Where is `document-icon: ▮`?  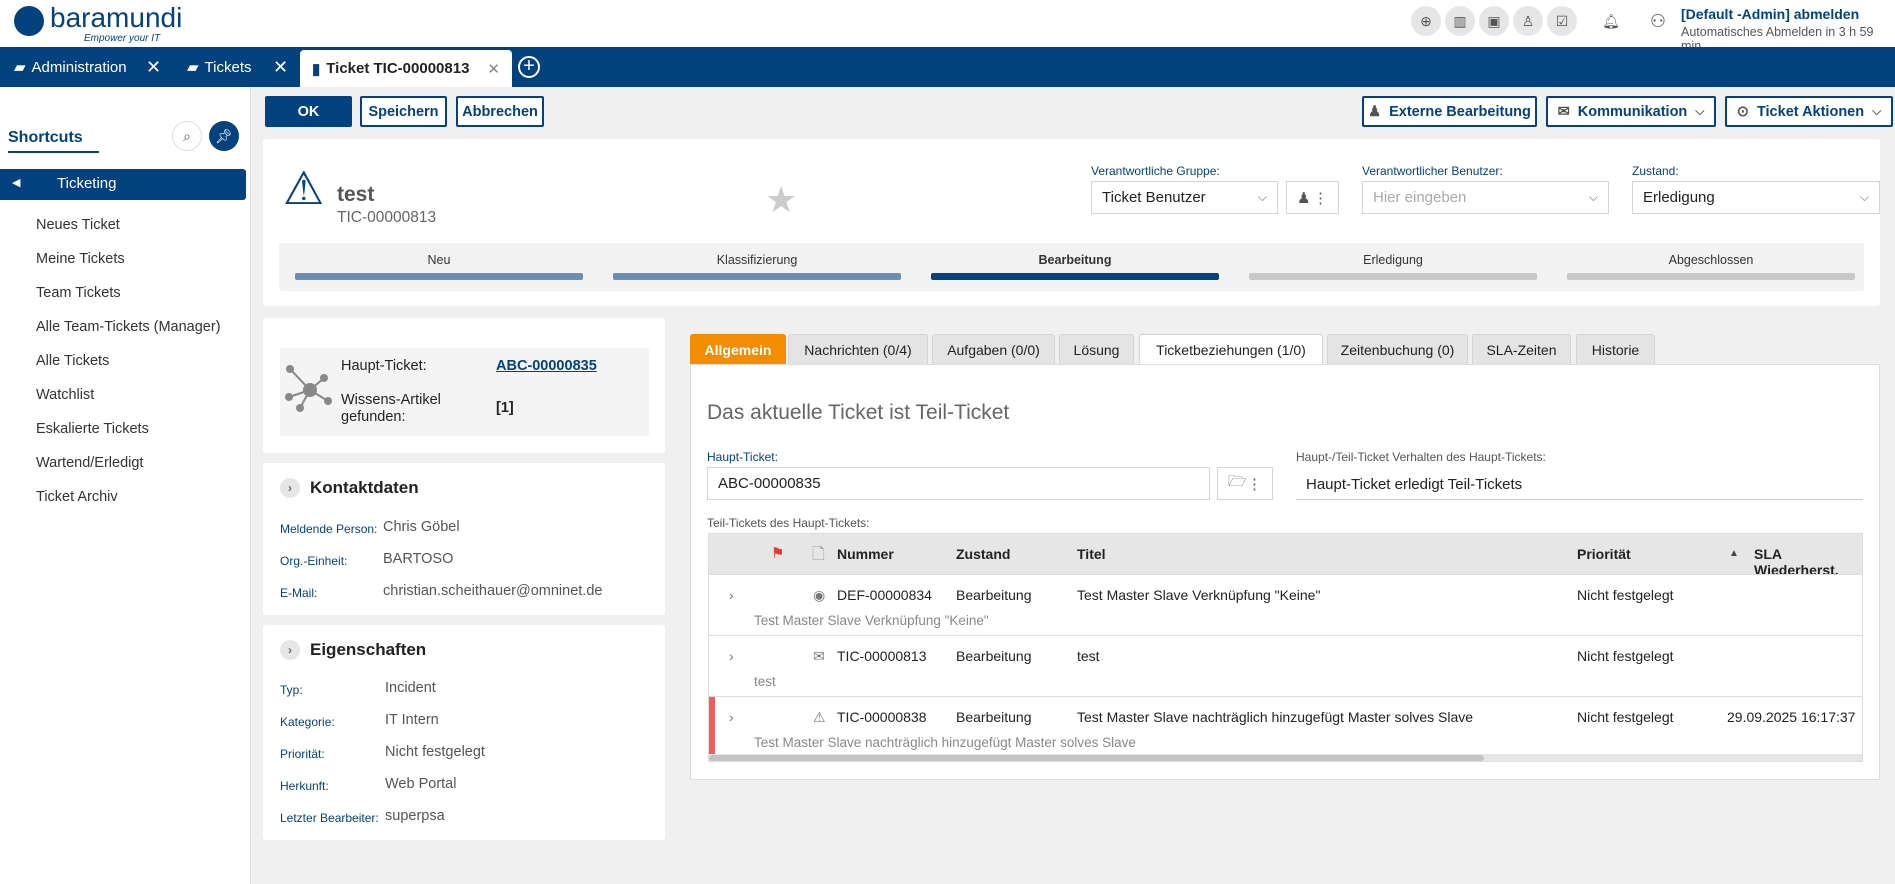 document-icon: ▮ is located at coordinates (316, 69).